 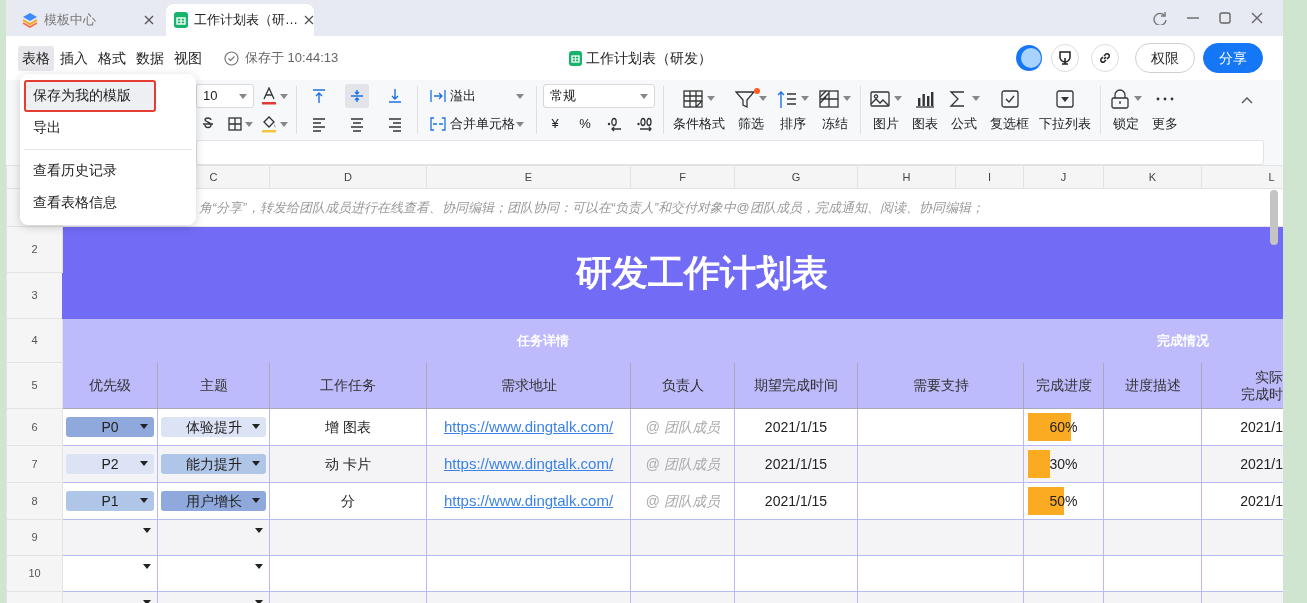 What do you see at coordinates (110, 464) in the screenshot?
I see `priority-dropdown: P2` at bounding box center [110, 464].